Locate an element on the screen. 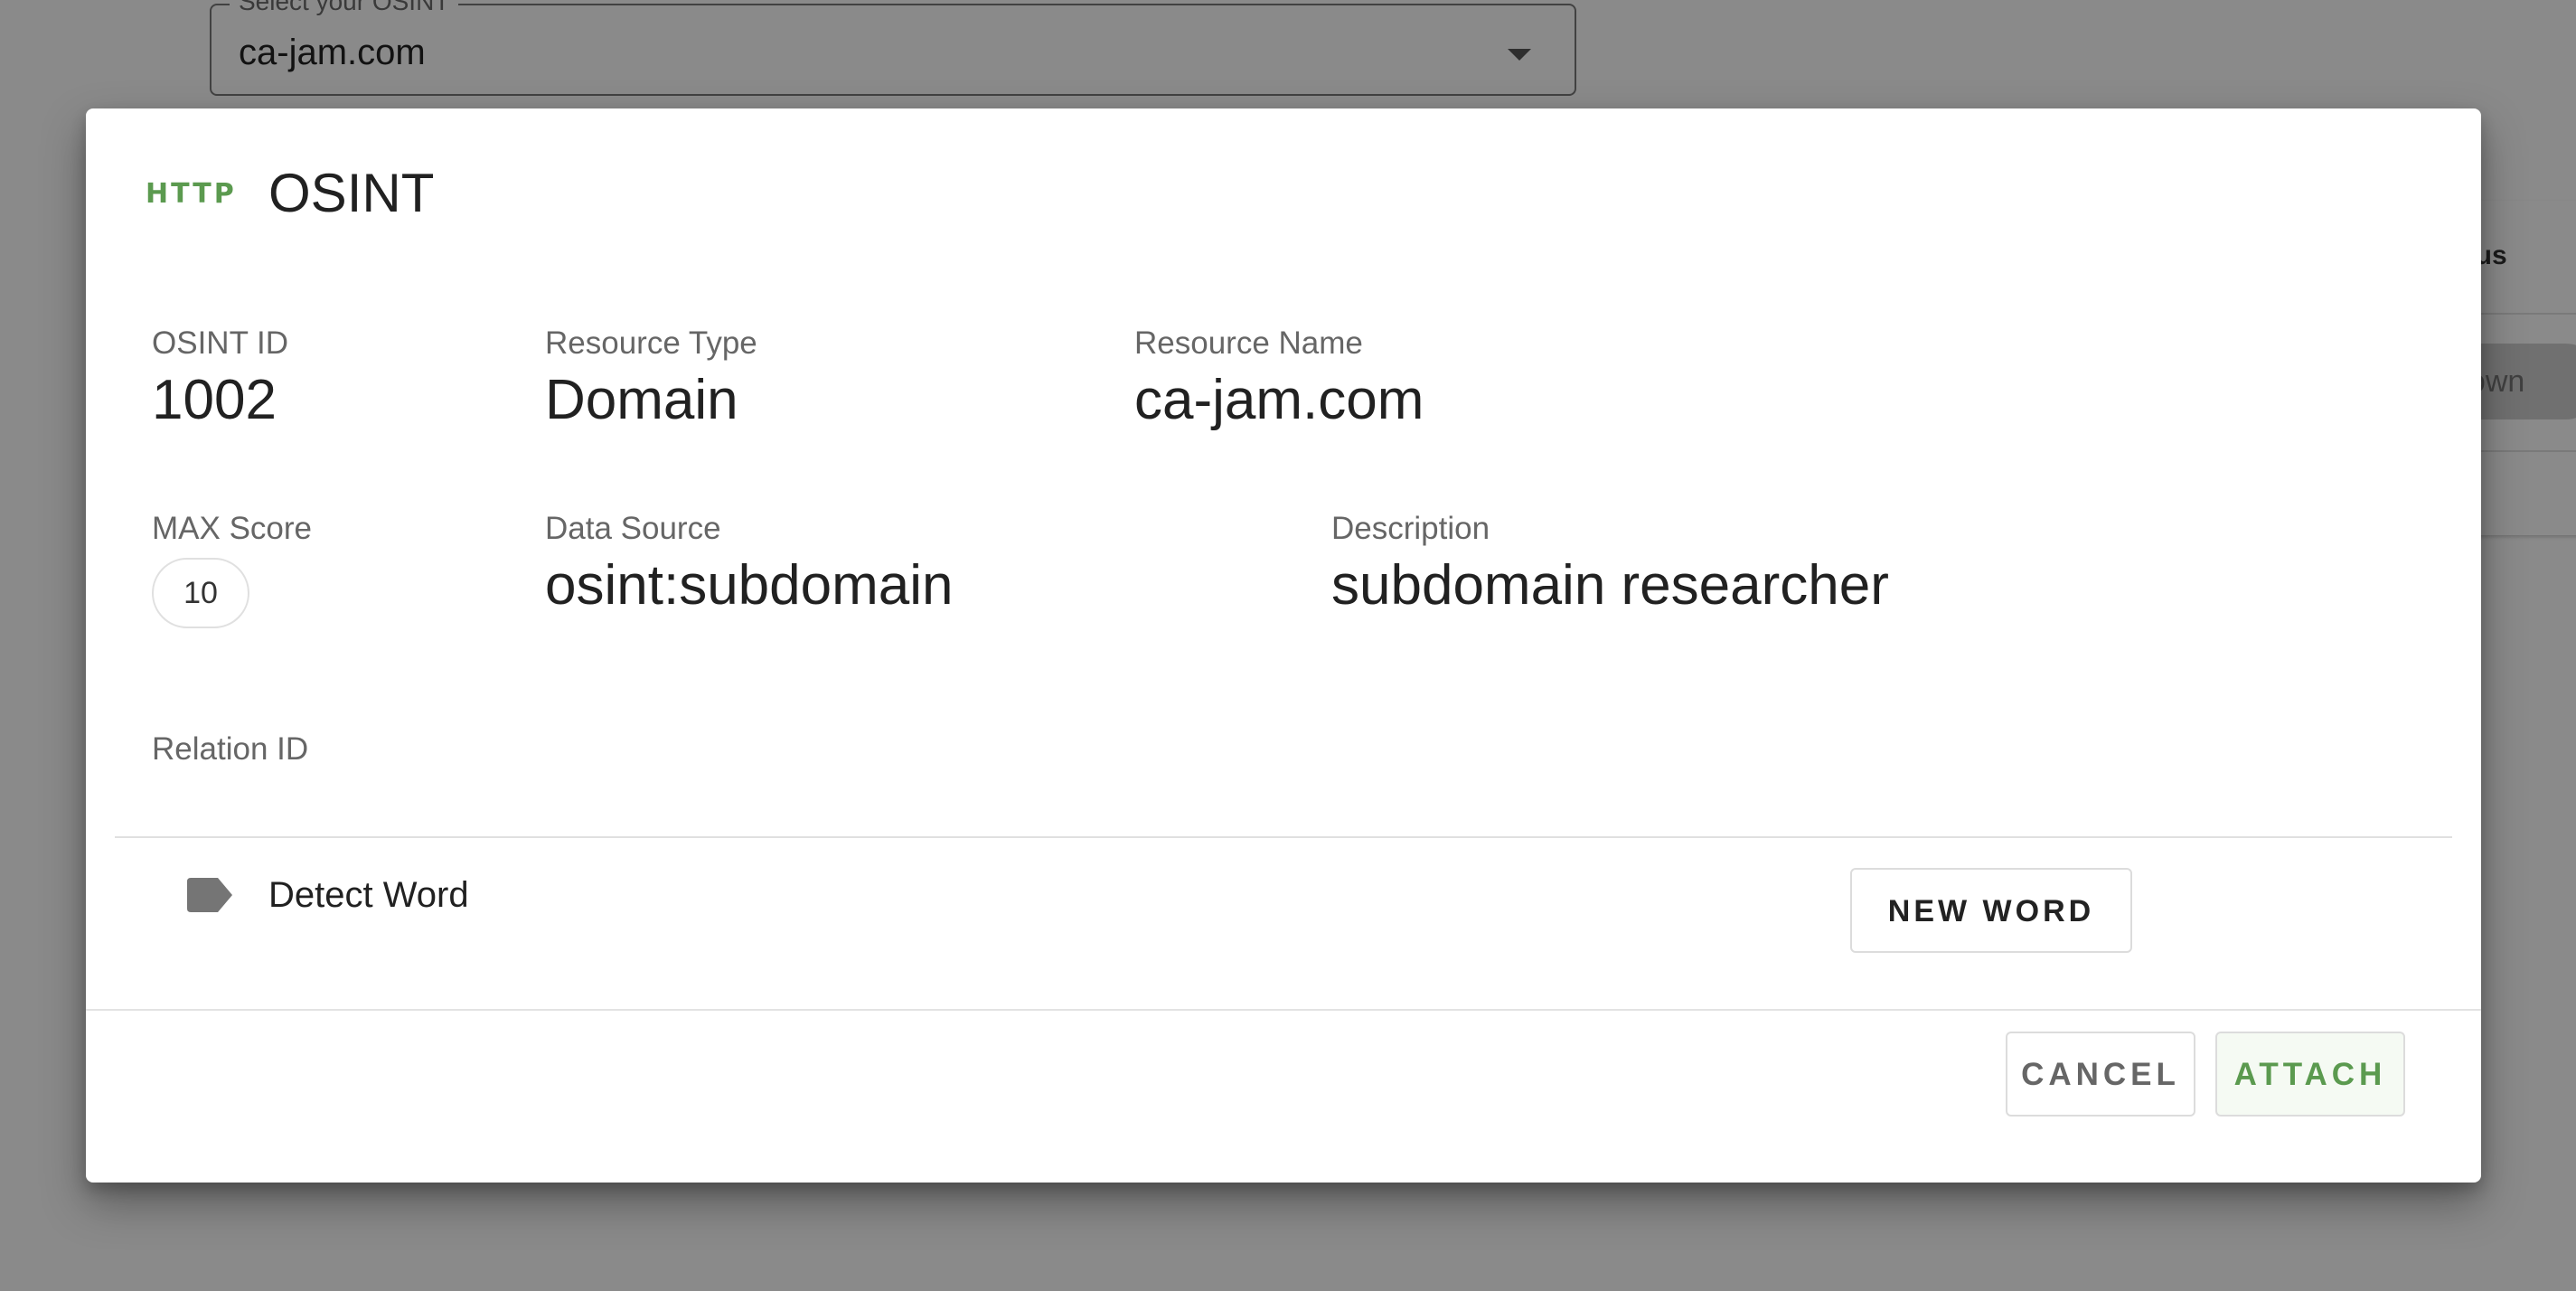 The image size is (2576, 1291). dialog-footer-divider is located at coordinates (1283, 1010).